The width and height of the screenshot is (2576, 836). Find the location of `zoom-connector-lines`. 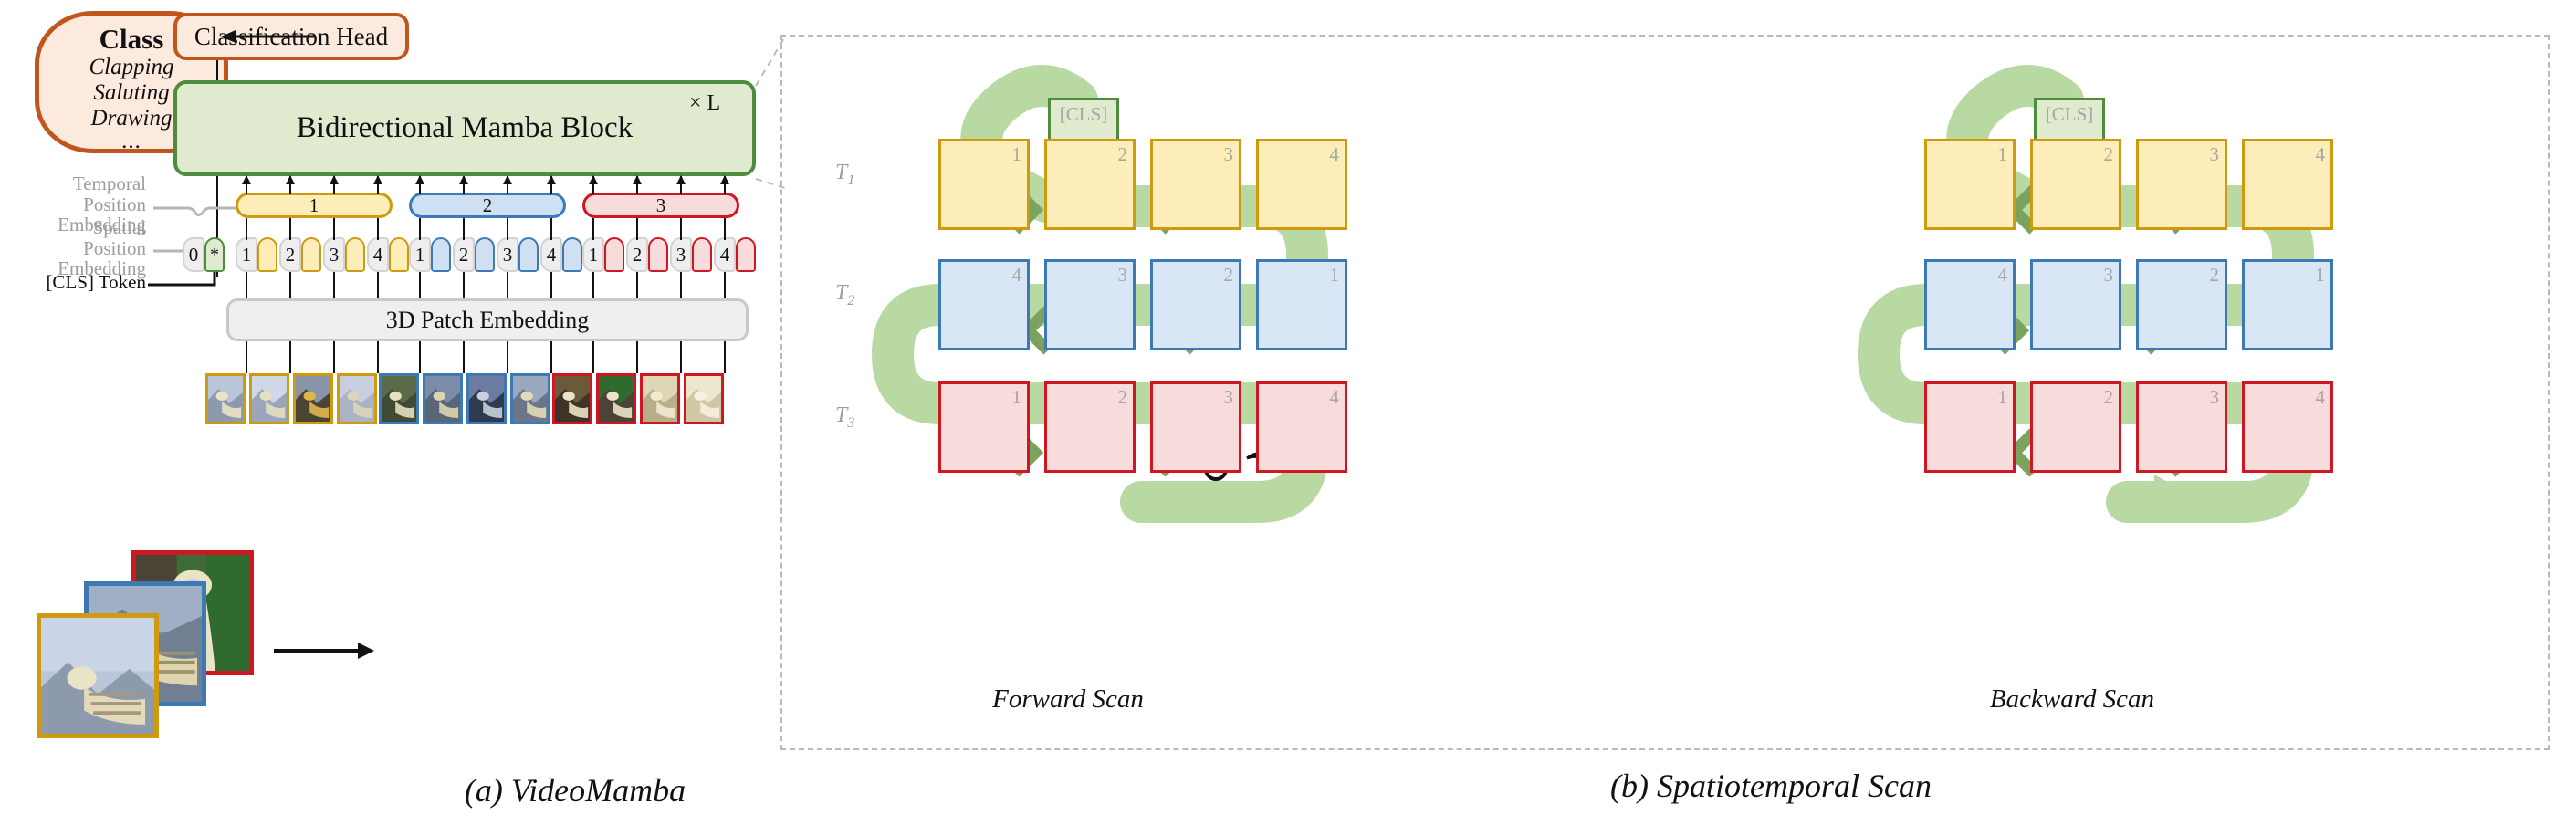

zoom-connector-lines is located at coordinates (770, 113).